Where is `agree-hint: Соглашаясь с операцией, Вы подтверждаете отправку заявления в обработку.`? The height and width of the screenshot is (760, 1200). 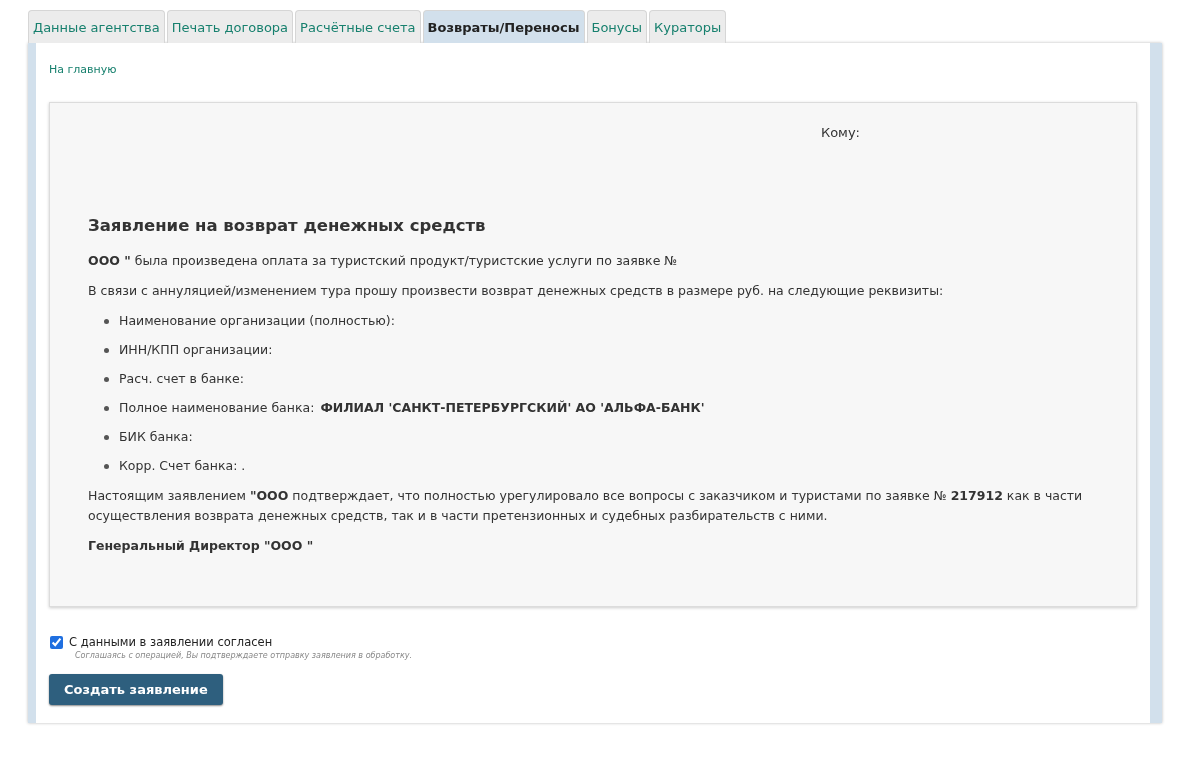 agree-hint: Соглашаясь с операцией, Вы подтверждаете отправку заявления в обработку. is located at coordinates (244, 655).